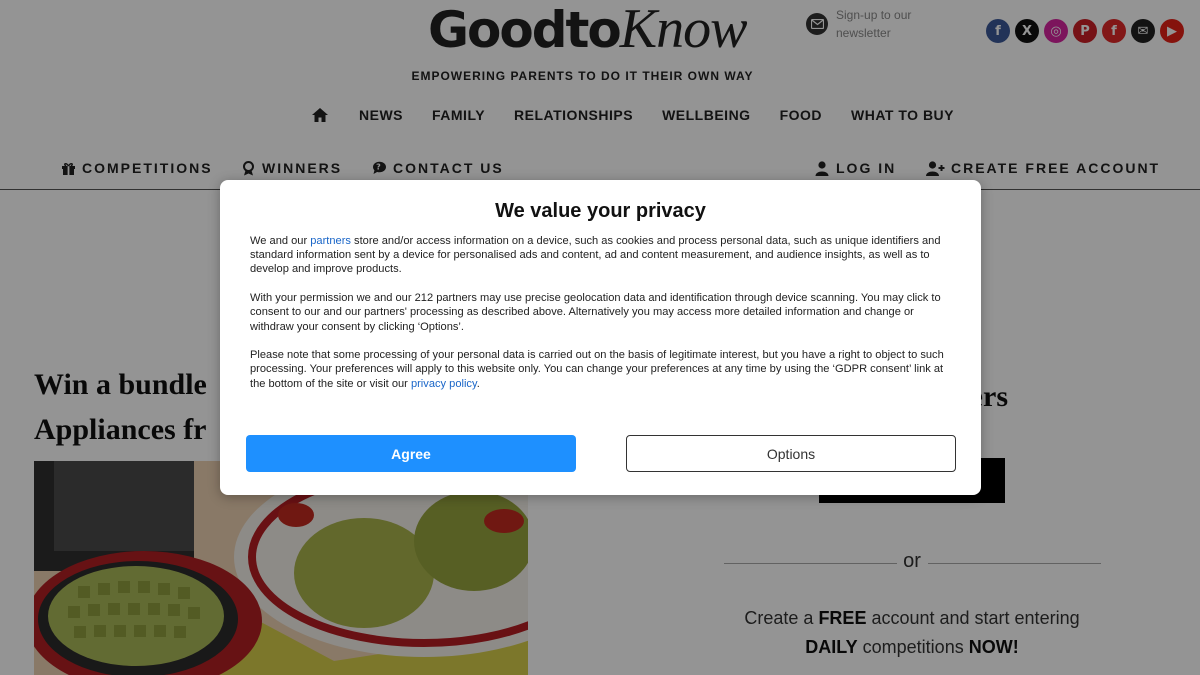 This screenshot has height=675, width=1200. What do you see at coordinates (791, 453) in the screenshot?
I see `options-button: Options` at bounding box center [791, 453].